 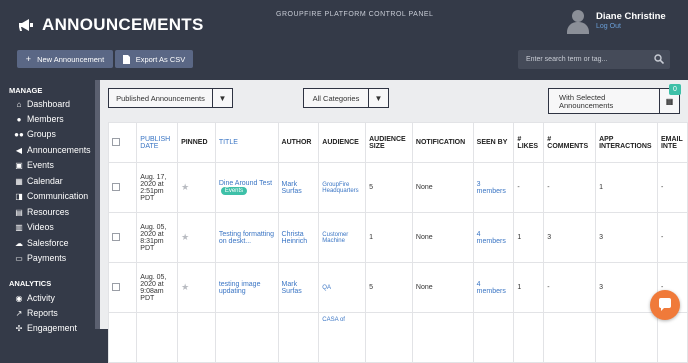 What do you see at coordinates (157, 187) in the screenshot?
I see `publish-date-cell: Aug. 17, 2020 at 2:51pm PDT` at bounding box center [157, 187].